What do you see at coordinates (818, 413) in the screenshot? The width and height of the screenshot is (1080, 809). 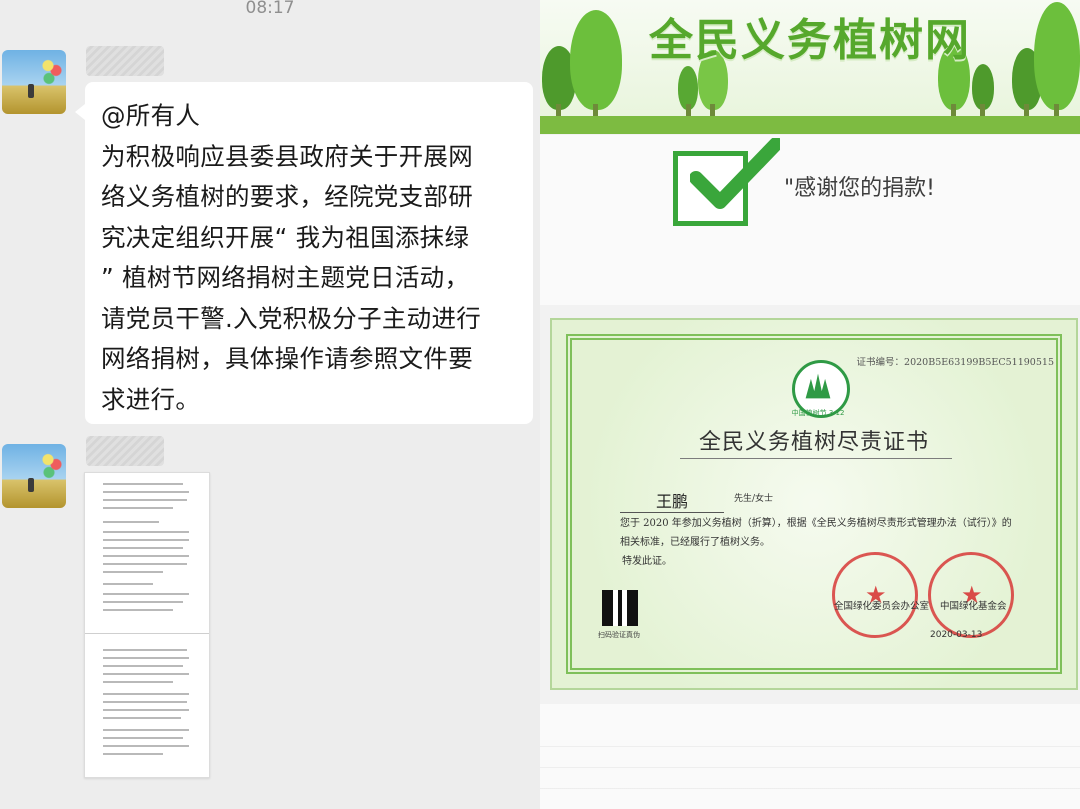 I see `logo-caption: 中国植树节 3·12` at bounding box center [818, 413].